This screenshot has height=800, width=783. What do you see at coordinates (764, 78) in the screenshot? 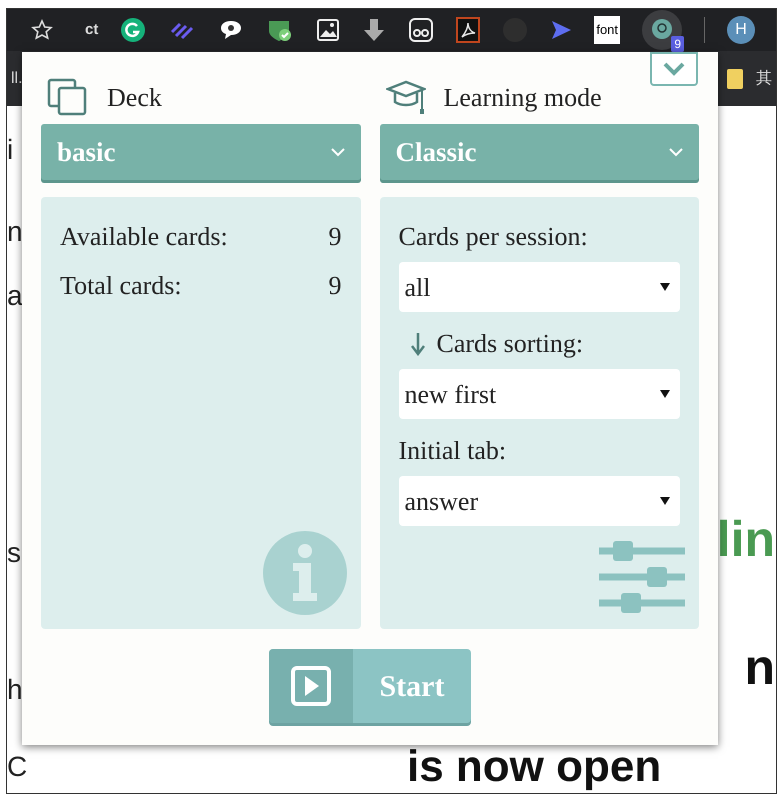
I see `bookmark-label: 其` at bounding box center [764, 78].